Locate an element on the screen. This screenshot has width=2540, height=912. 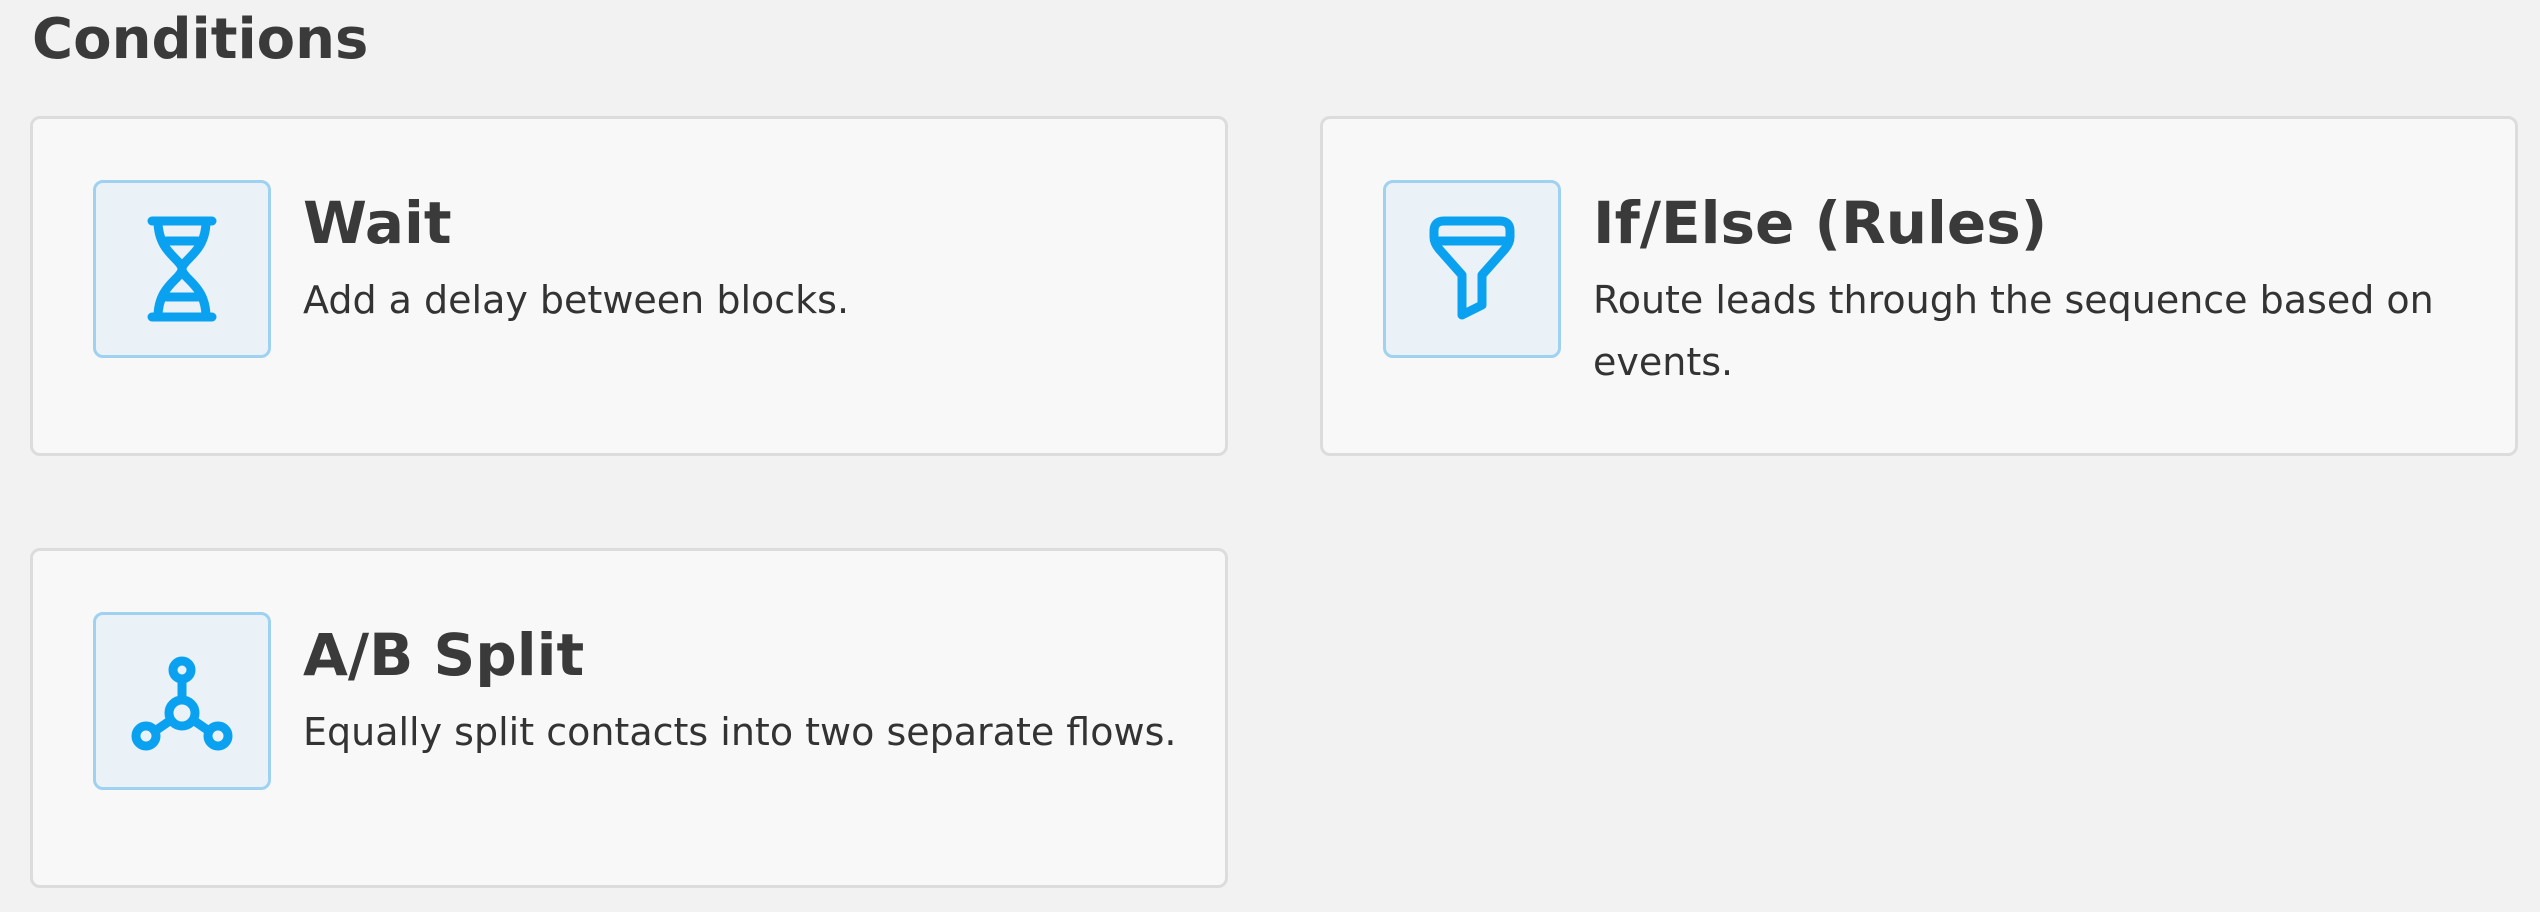
hourglass-icon is located at coordinates (182, 269).